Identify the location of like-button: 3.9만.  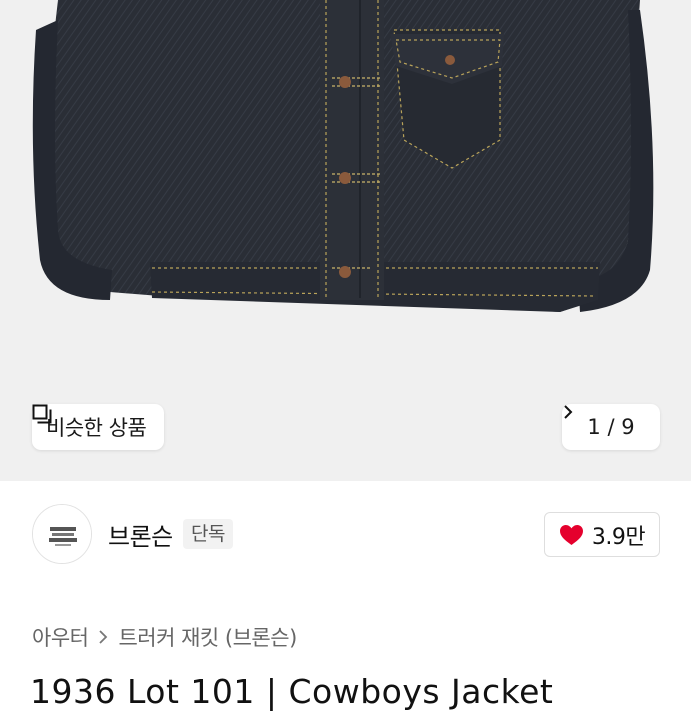
(602, 534).